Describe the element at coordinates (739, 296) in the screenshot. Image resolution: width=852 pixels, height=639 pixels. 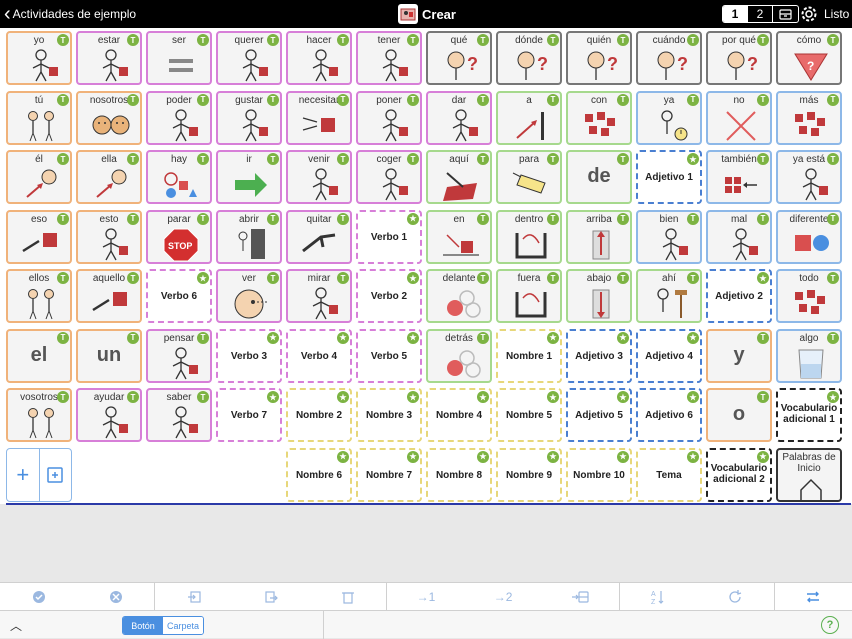
I see `word-button: Adjetivo 2 ★` at that location.